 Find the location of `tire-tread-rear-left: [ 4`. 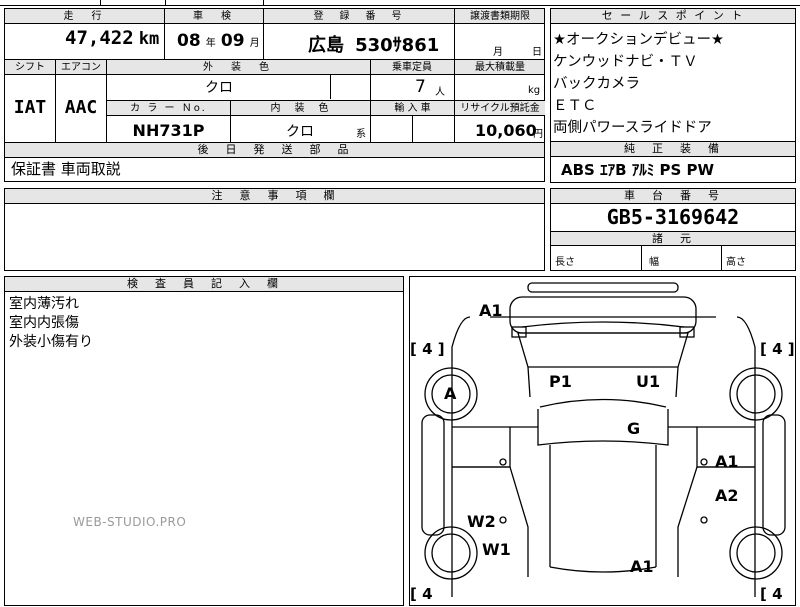

tire-tread-rear-left: [ 4 is located at coordinates (421, 594).